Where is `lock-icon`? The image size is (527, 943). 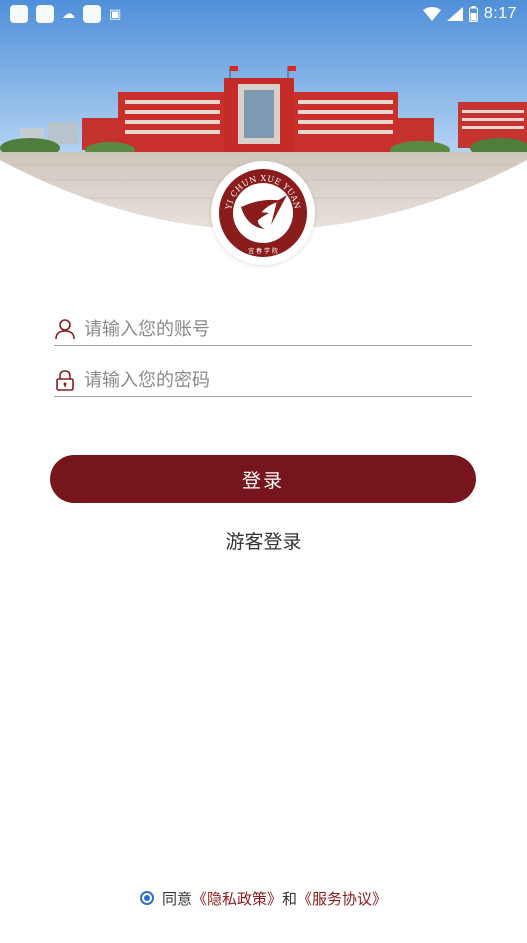
lock-icon is located at coordinates (65, 380).